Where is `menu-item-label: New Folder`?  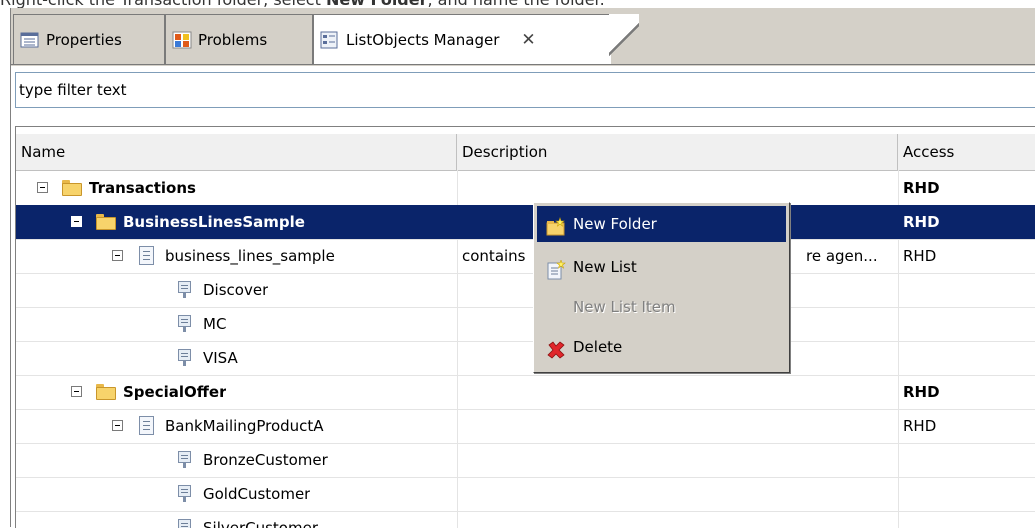
menu-item-label: New Folder is located at coordinates (615, 224).